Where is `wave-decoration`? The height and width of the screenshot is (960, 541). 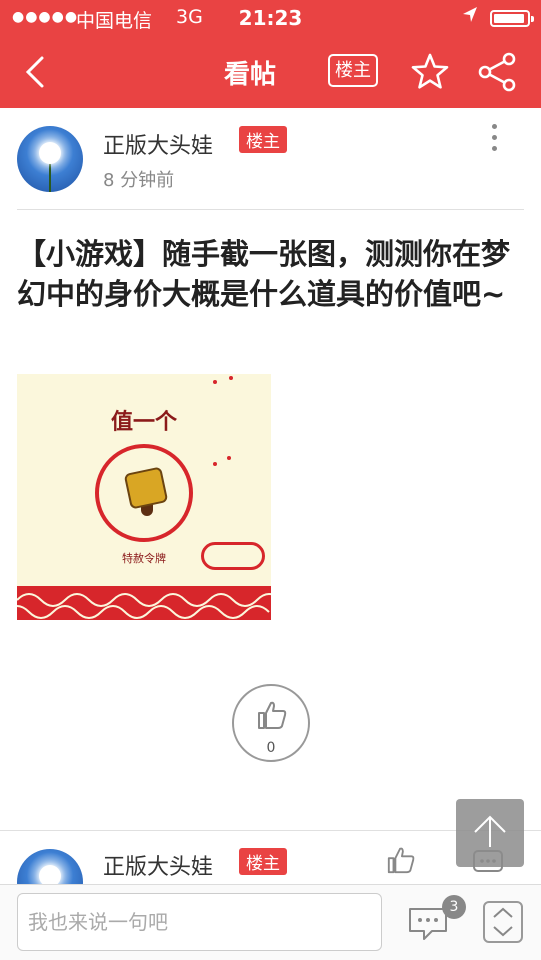
wave-decoration is located at coordinates (144, 603).